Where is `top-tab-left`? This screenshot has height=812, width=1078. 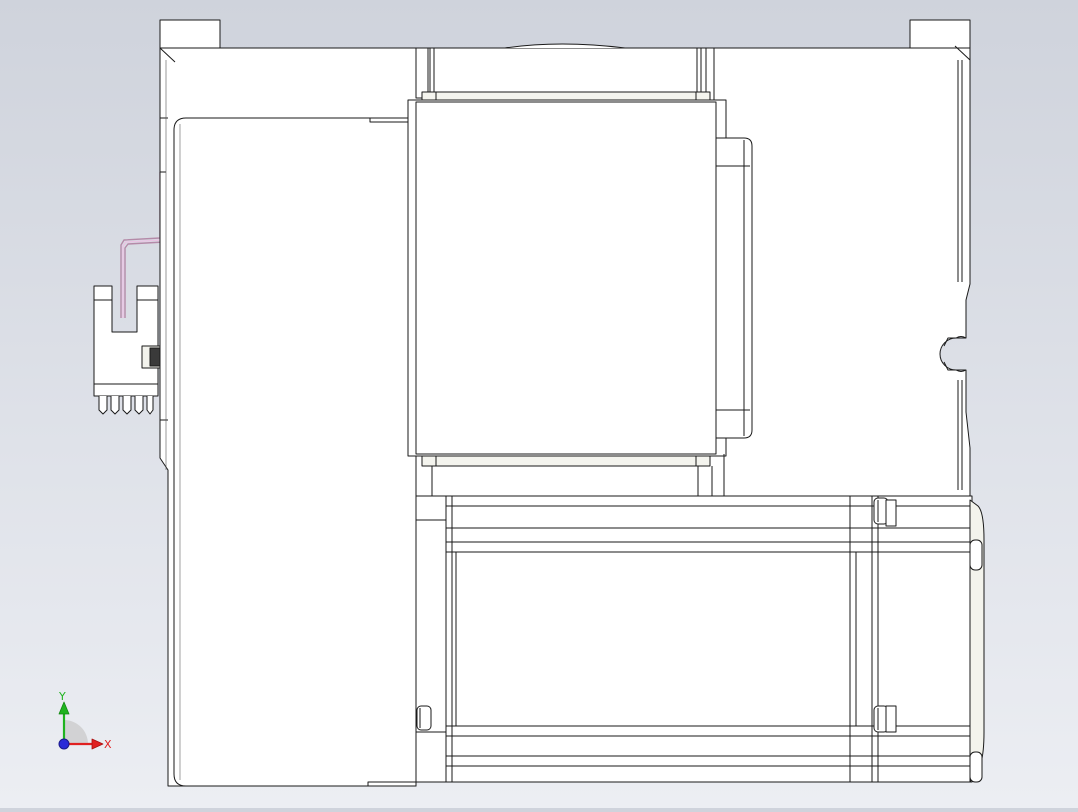 top-tab-left is located at coordinates (190, 34).